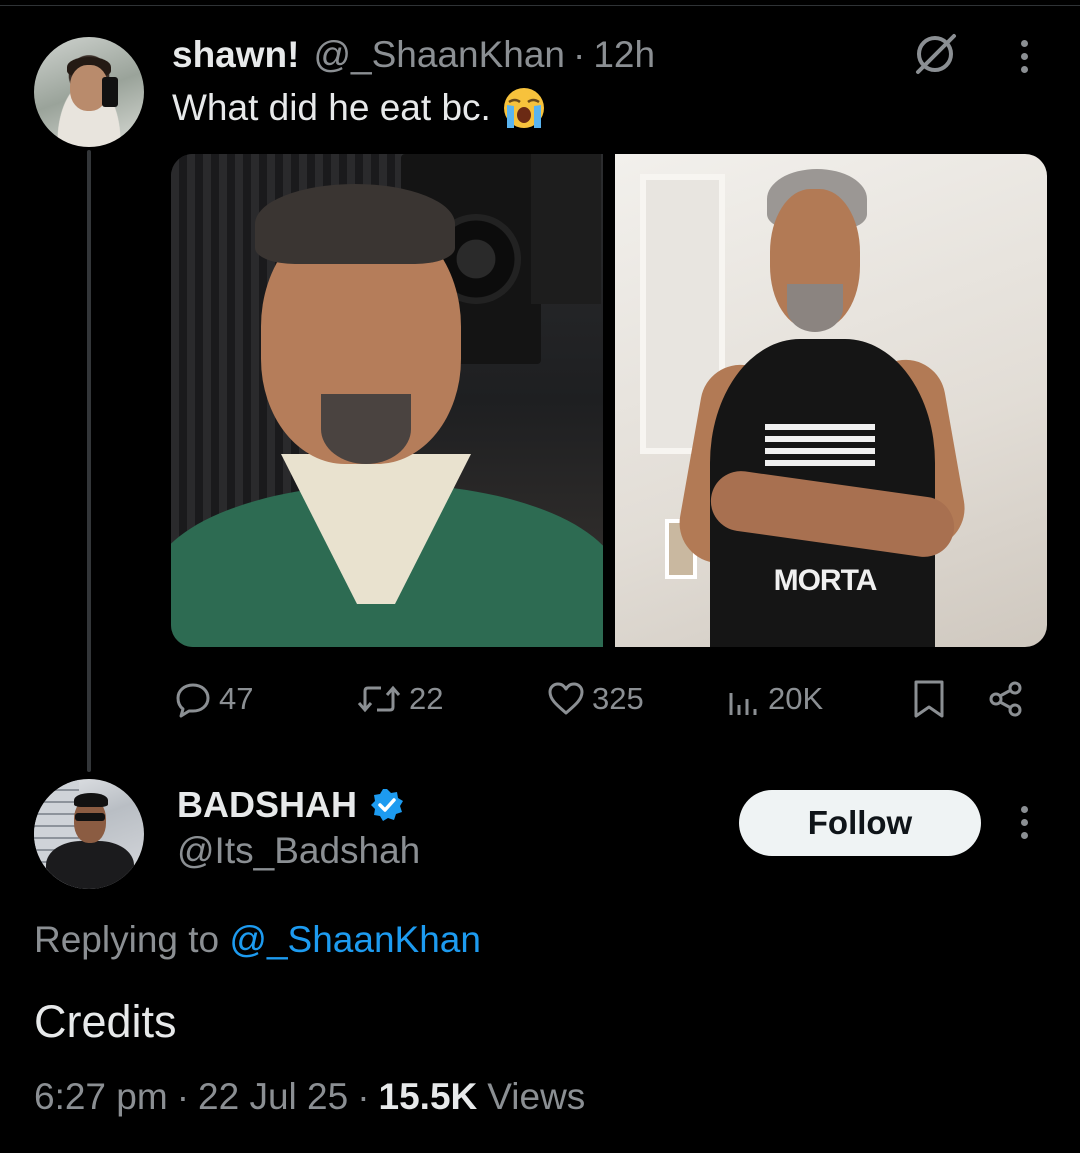 This screenshot has width=1080, height=1153. I want to click on reply-handle: @Its_Badshah, so click(298, 851).